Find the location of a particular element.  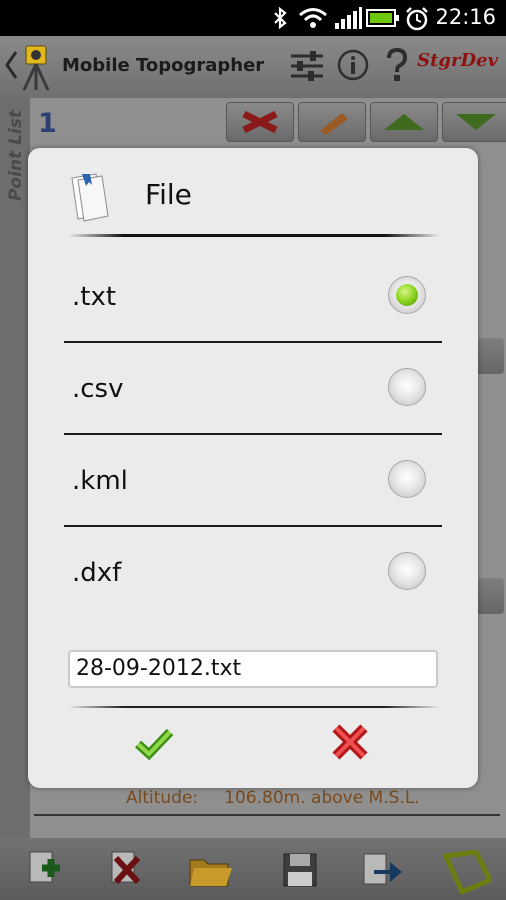

dialog-title: File is located at coordinates (168, 194).